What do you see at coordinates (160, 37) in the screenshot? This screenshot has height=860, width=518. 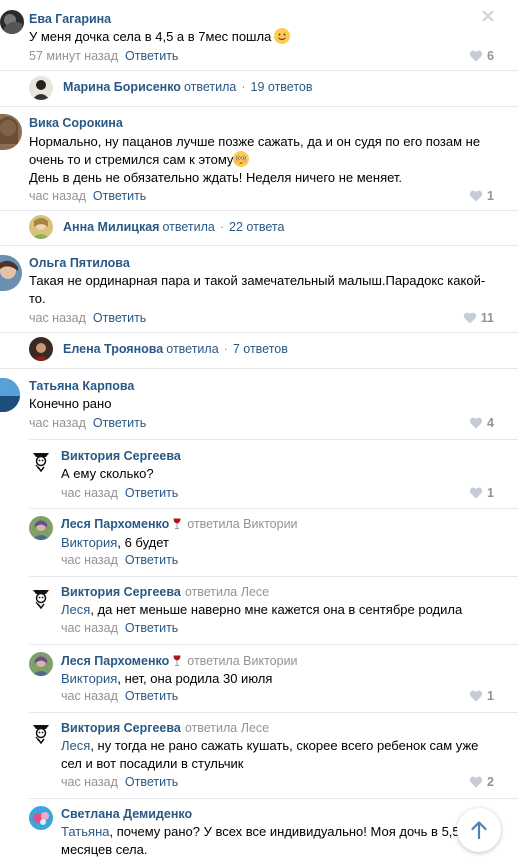 I see `comment-text: У меня дочка села в 4,5 а в 7мес пошла` at bounding box center [160, 37].